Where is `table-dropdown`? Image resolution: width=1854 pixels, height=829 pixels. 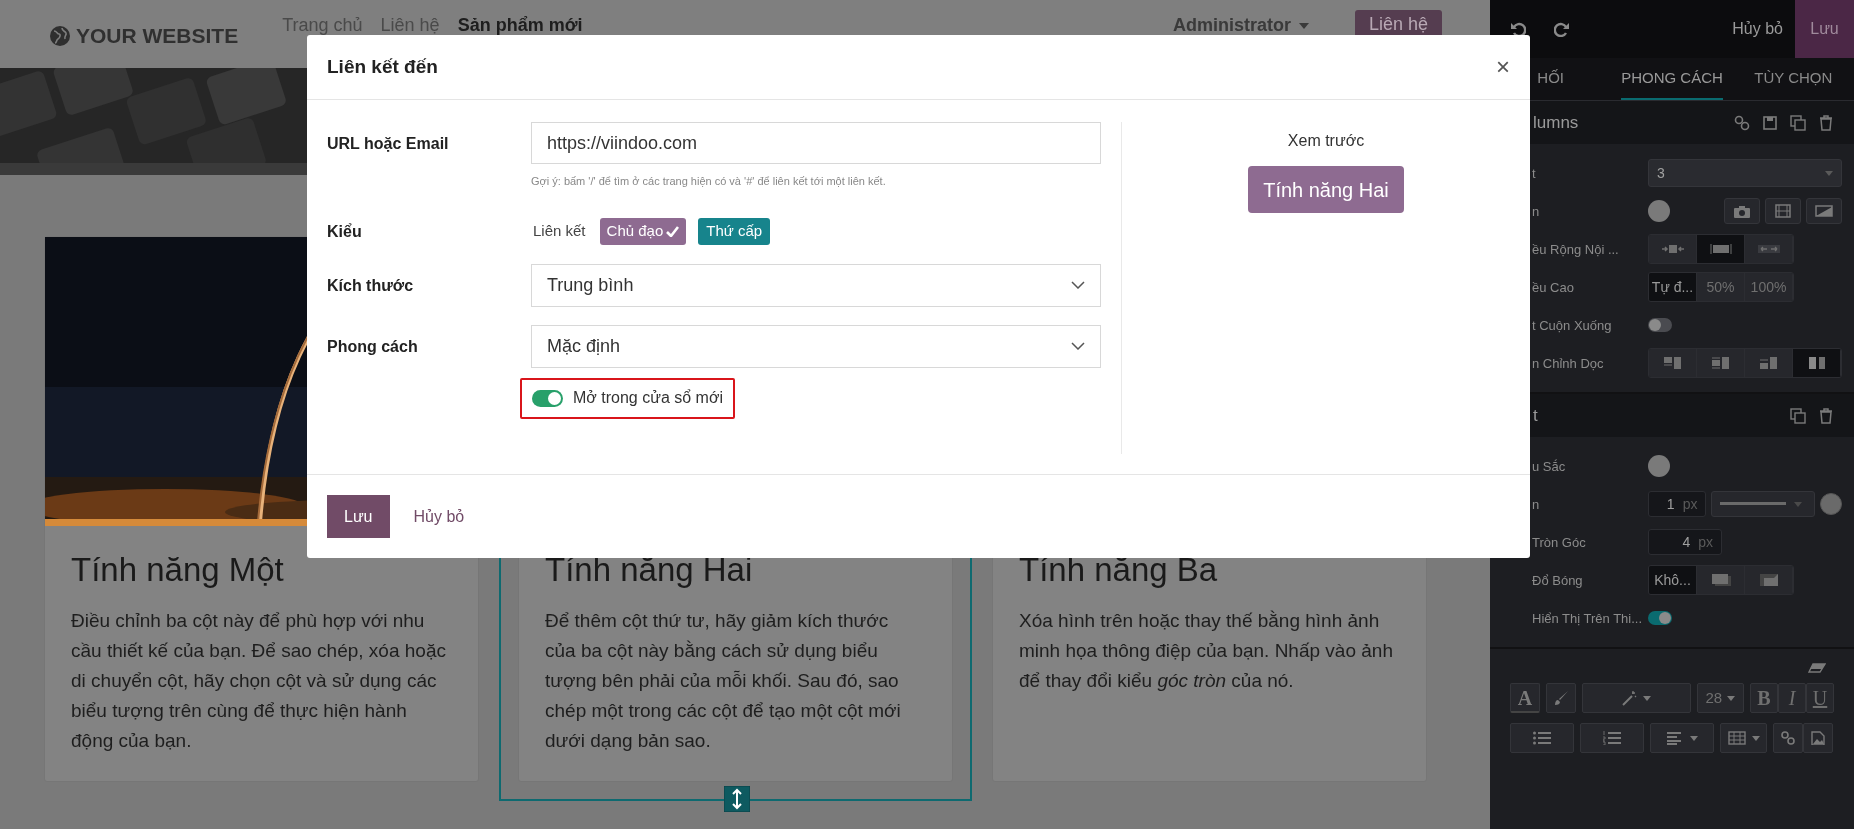
table-dropdown is located at coordinates (1743, 738).